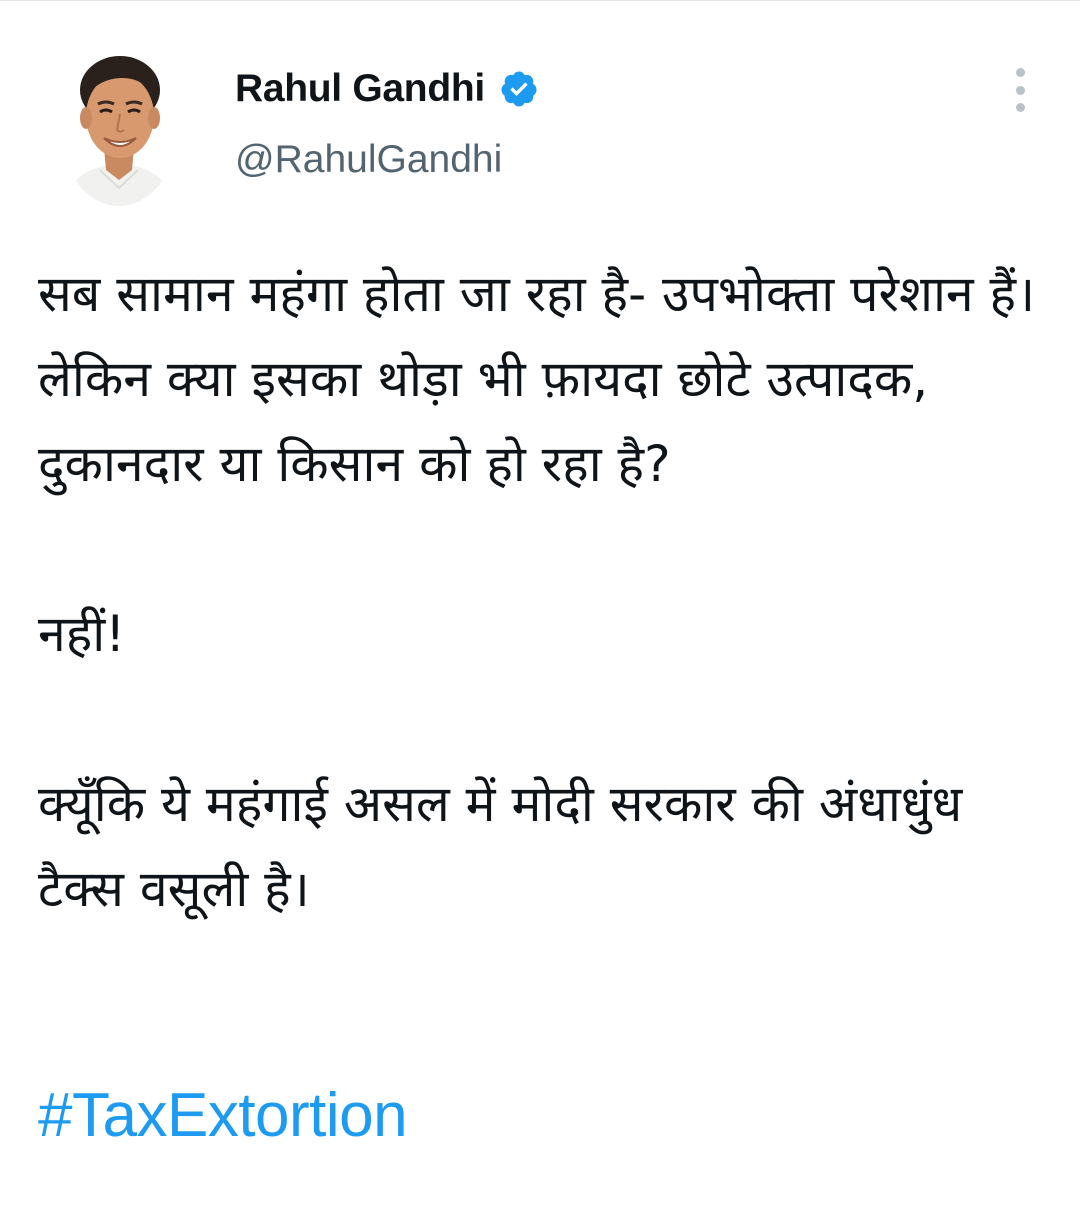 The image size is (1080, 1206). Describe the element at coordinates (119, 127) in the screenshot. I see `avatar` at that location.